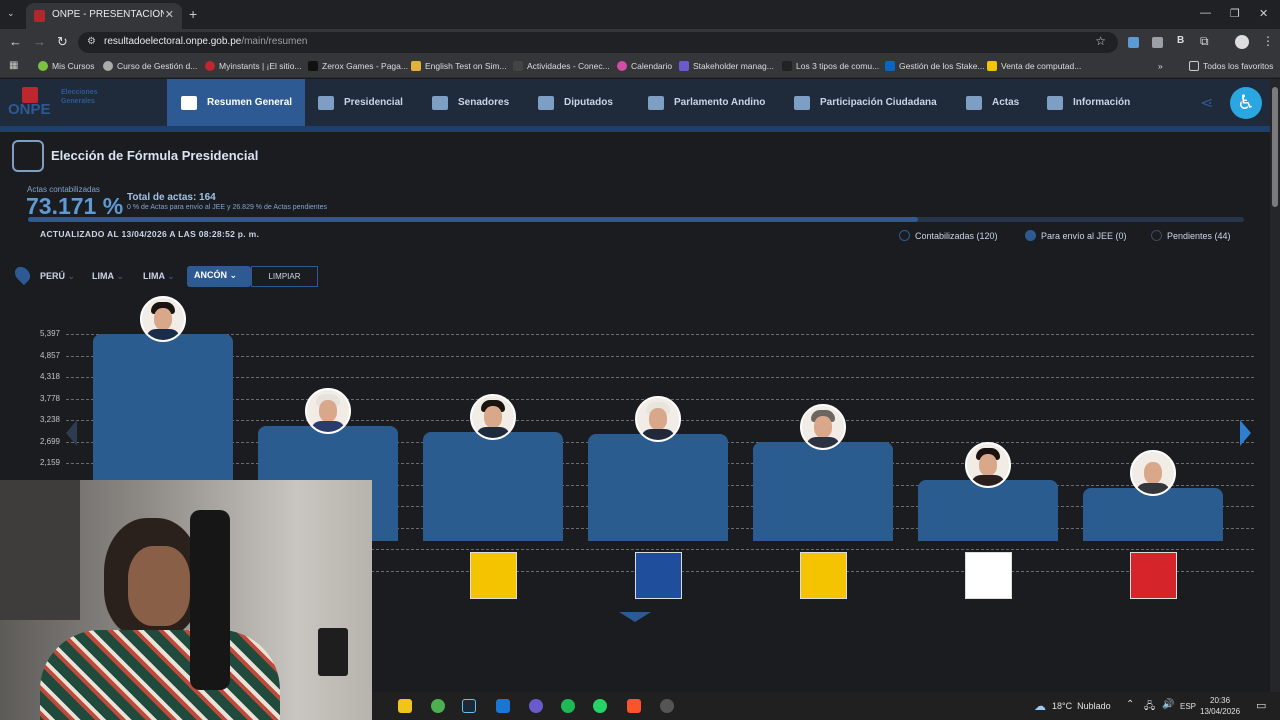  Describe the element at coordinates (1275, 147) in the screenshot. I see `scrollbar-thumb` at that location.